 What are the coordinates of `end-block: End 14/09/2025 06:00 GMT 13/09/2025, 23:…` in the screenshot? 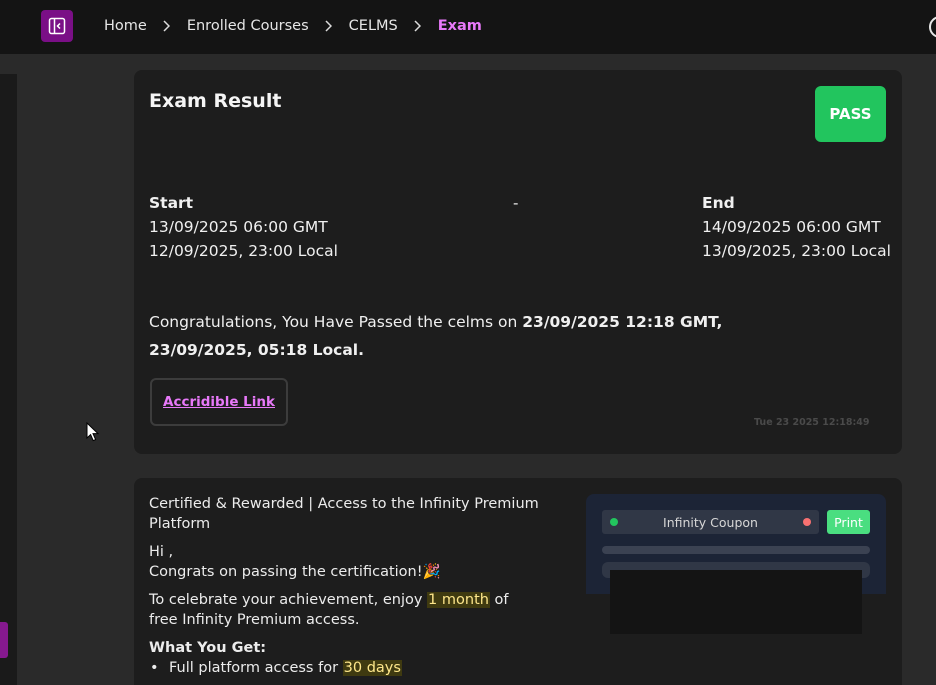 It's located at (796, 227).